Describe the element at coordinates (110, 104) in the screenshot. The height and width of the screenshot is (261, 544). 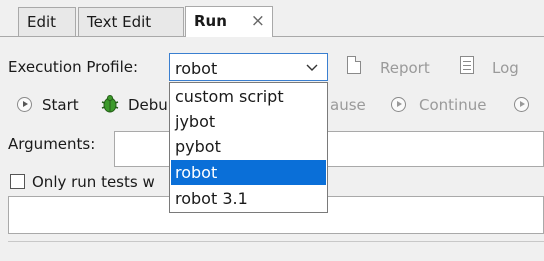
I see `debug-bug-icon` at that location.